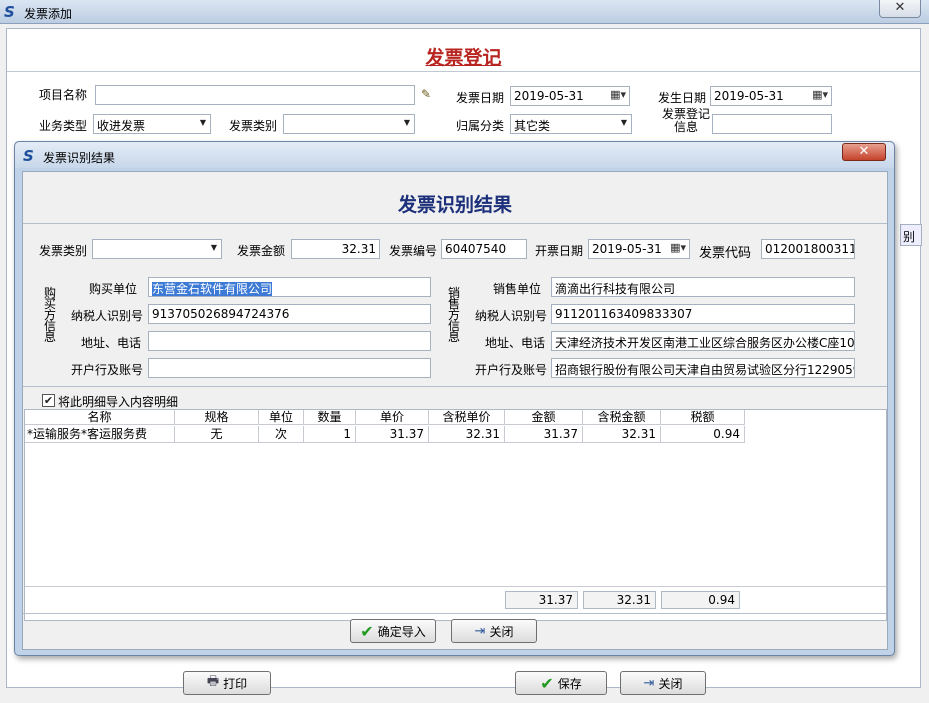 Image resolution: width=929 pixels, height=703 pixels. I want to click on seller-addr-input: 天津经济技术开发区南港工业区综合服务区办公楼C座103, so click(703, 341).